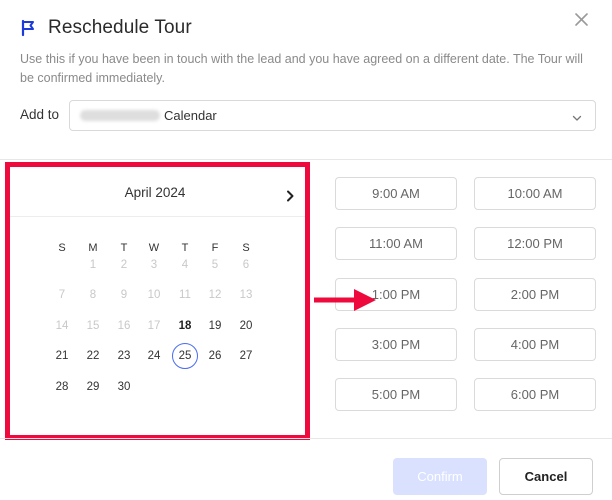 The width and height of the screenshot is (612, 500). I want to click on calendar-day-selected: 25, so click(185, 356).